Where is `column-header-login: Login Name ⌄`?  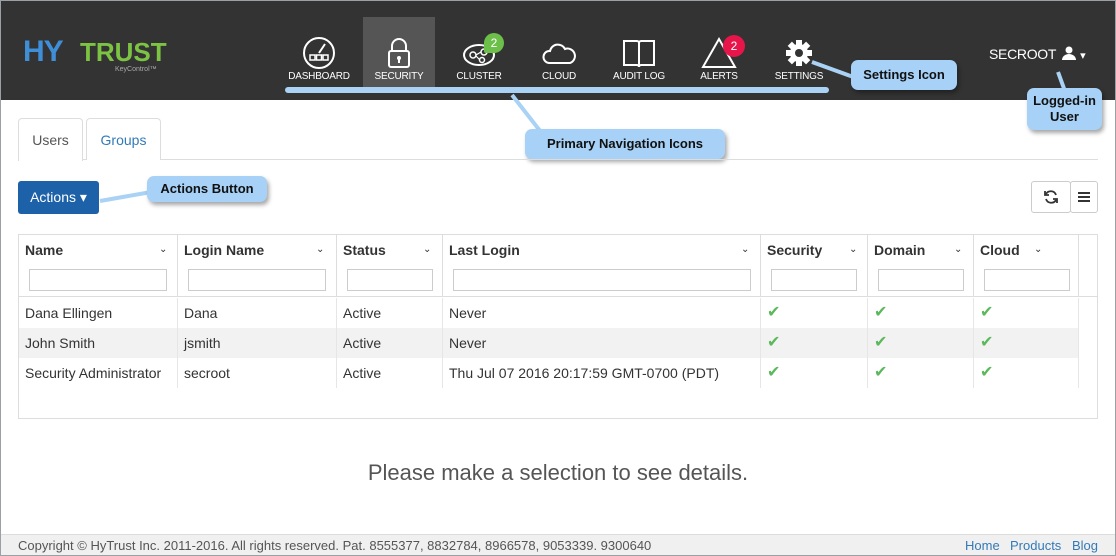 column-header-login: Login Name ⌄ is located at coordinates (257, 265).